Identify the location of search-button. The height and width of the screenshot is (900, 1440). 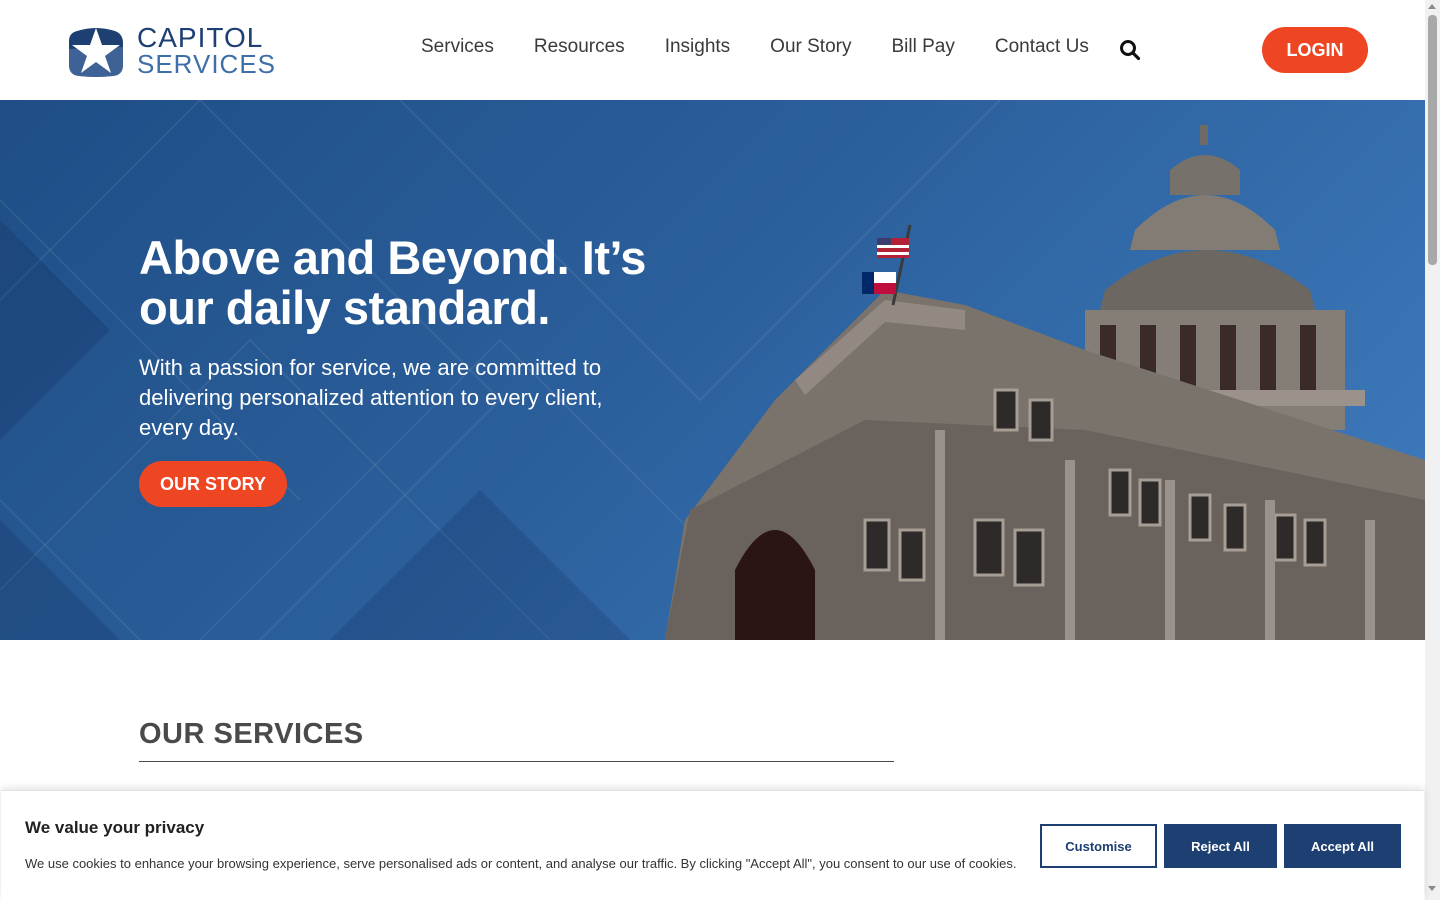
(1130, 50).